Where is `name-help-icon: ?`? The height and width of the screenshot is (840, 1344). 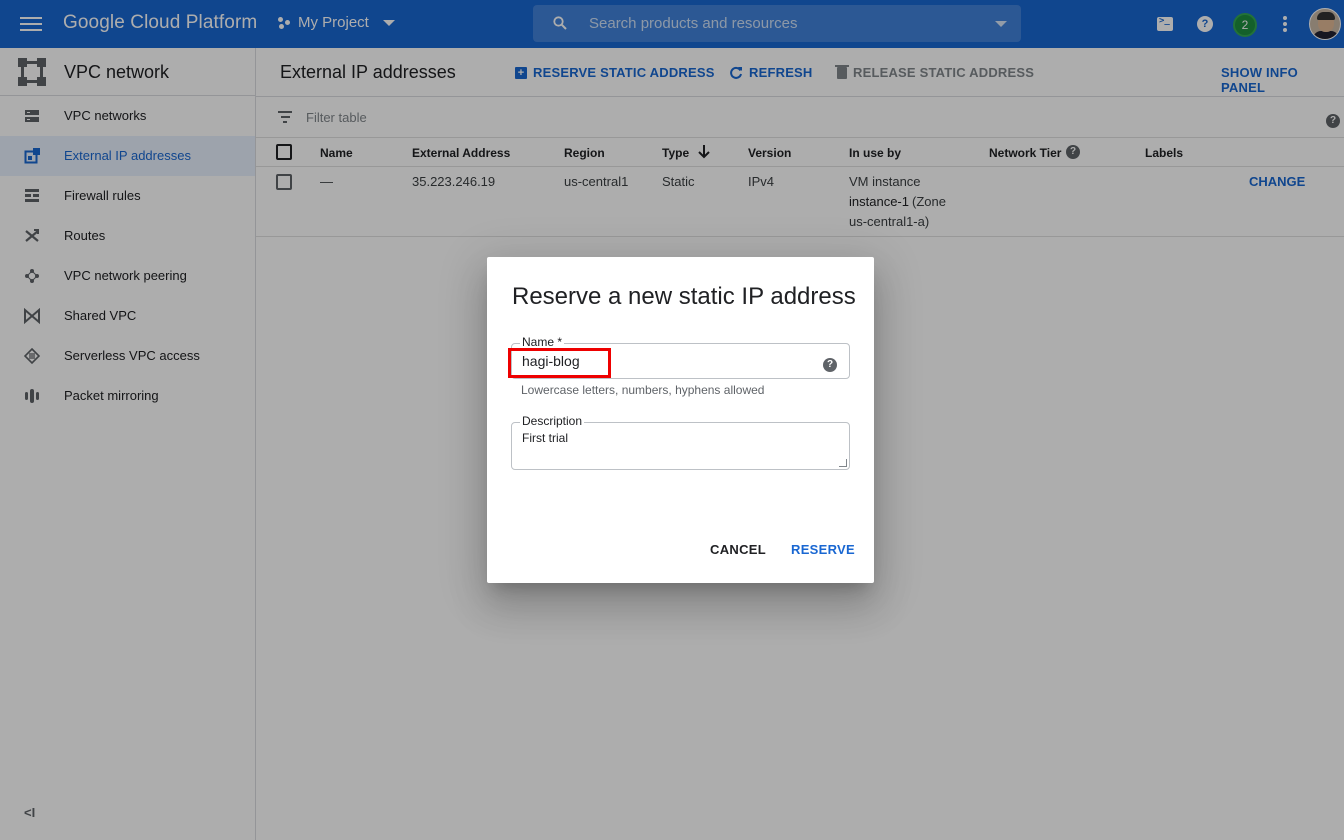
name-help-icon: ? is located at coordinates (830, 363).